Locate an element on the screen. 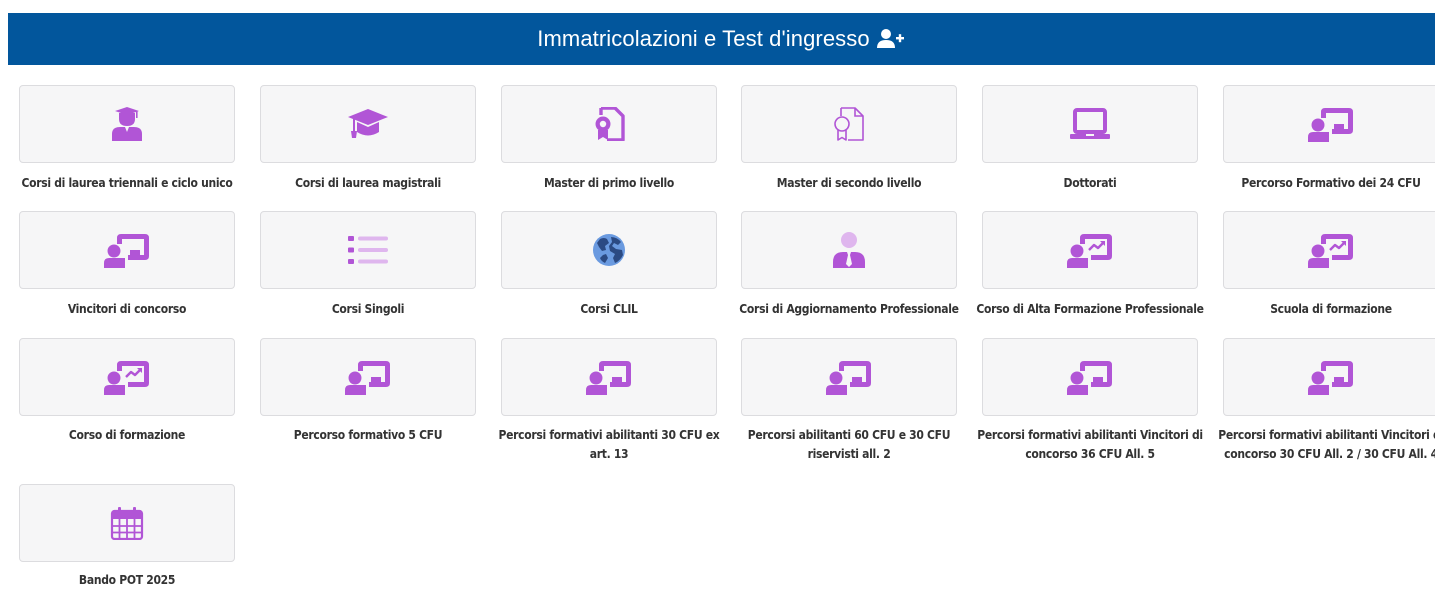  list-icon is located at coordinates (368, 250).